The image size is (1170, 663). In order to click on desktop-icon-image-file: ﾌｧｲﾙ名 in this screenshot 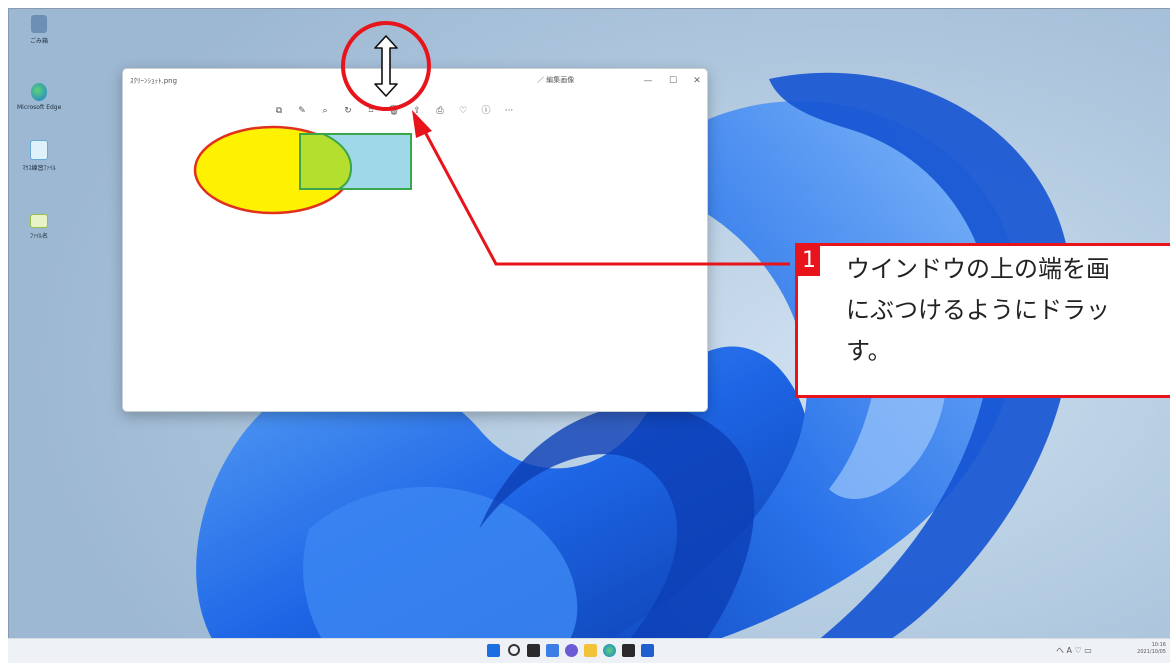, I will do `click(39, 227)`.